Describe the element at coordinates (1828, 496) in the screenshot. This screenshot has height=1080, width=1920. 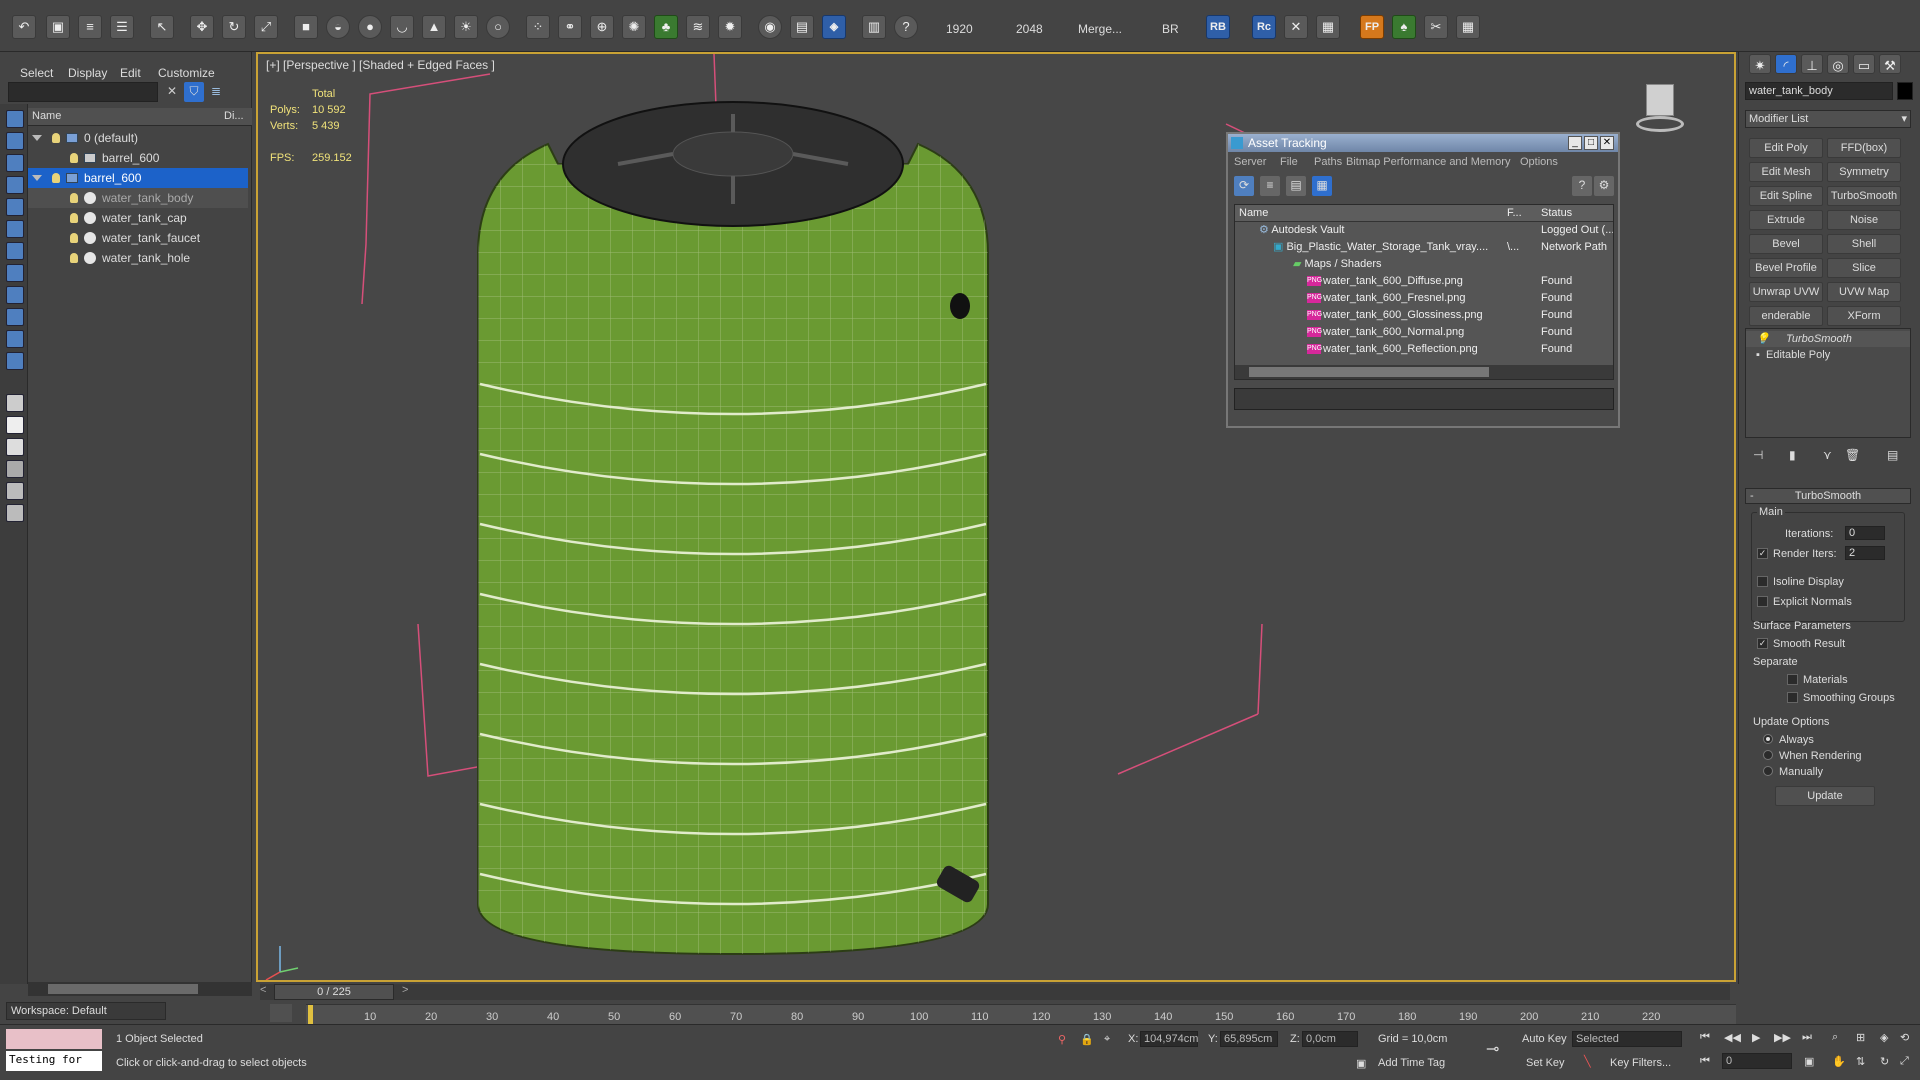
I see `turbosmooth-rollout-header: - TurboSmooth` at that location.